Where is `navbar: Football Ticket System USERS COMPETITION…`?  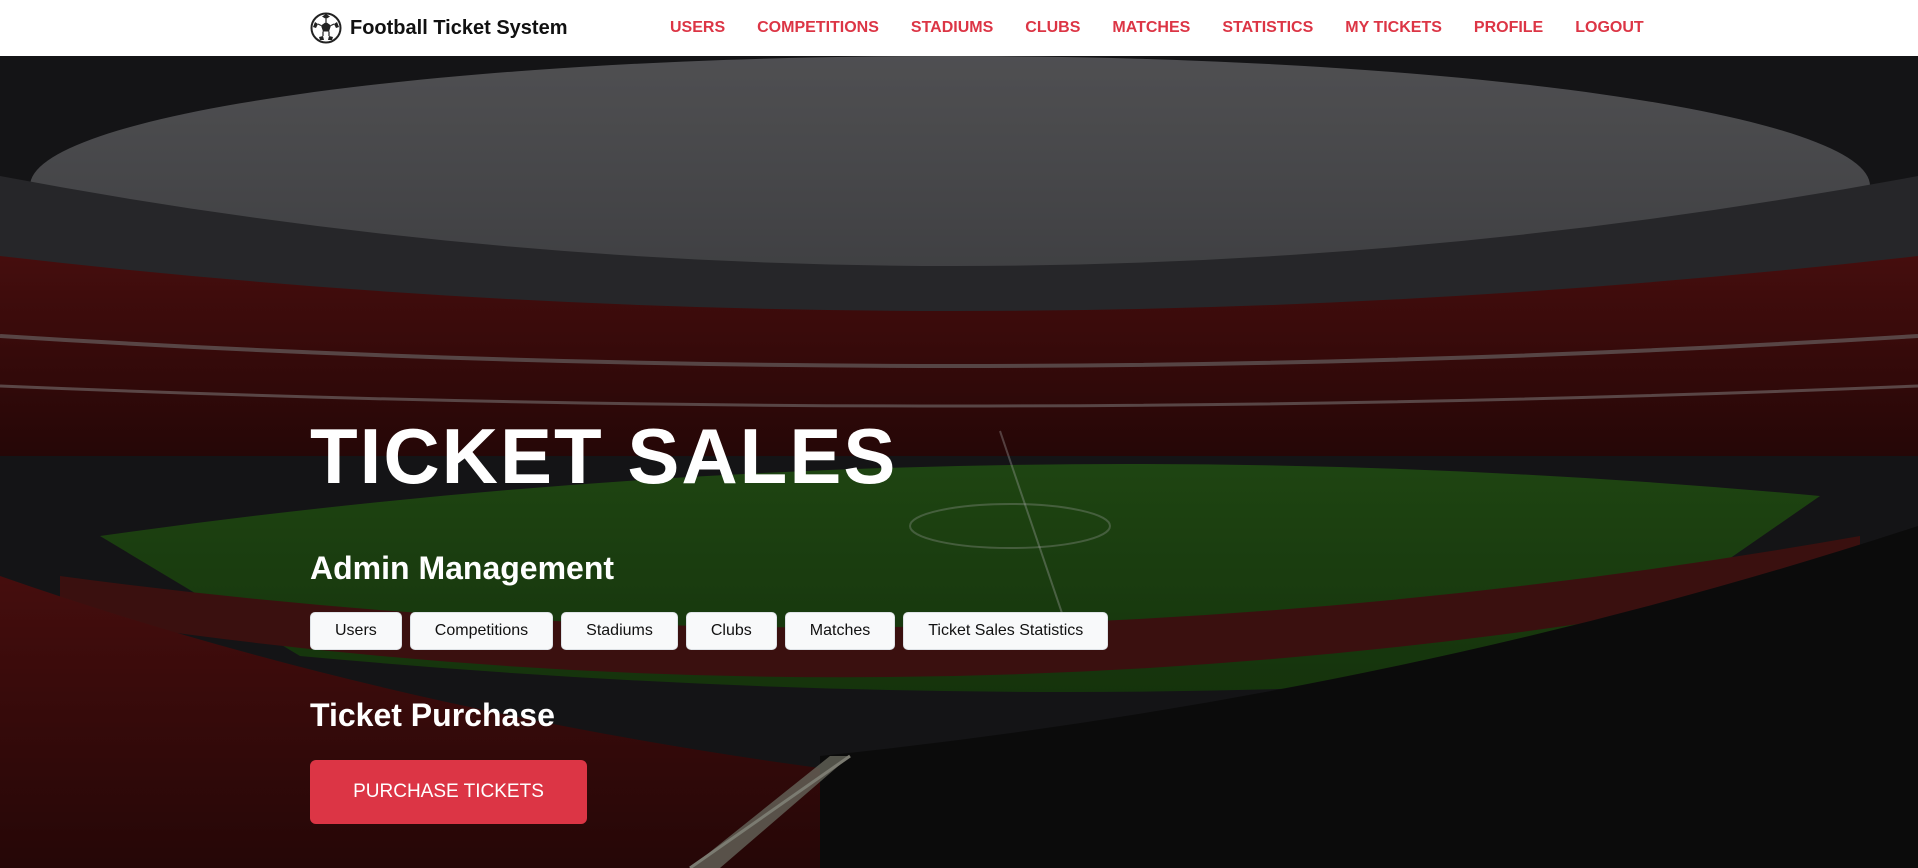 navbar: Football Ticket System USERS COMPETITION… is located at coordinates (959, 28).